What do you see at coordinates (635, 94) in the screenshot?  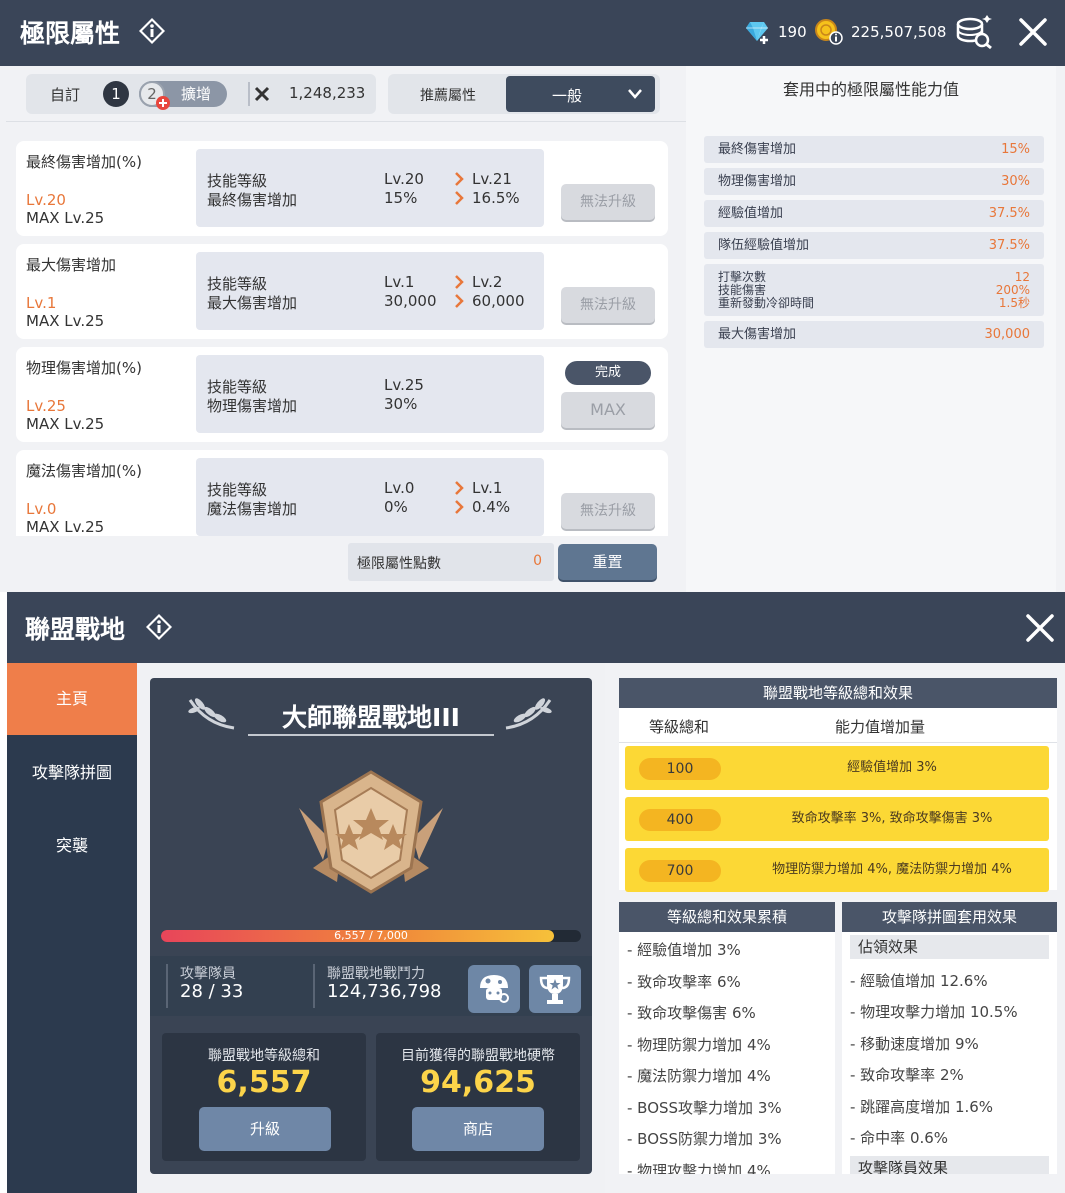 I see `chevron-down-icon` at bounding box center [635, 94].